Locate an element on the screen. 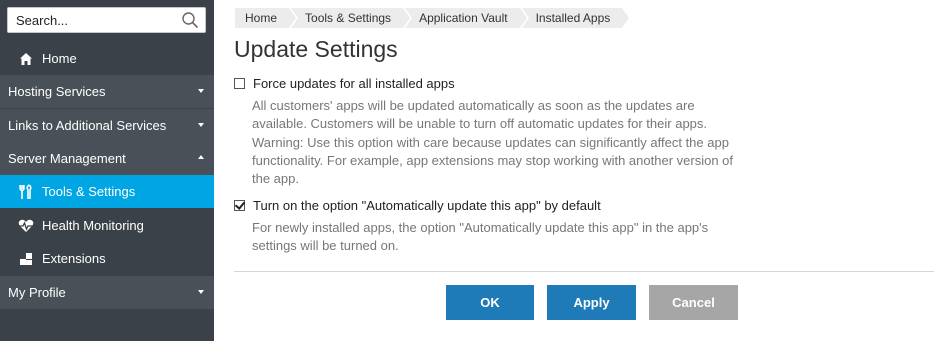 The image size is (934, 341). heart-pulse-icon is located at coordinates (26, 226).